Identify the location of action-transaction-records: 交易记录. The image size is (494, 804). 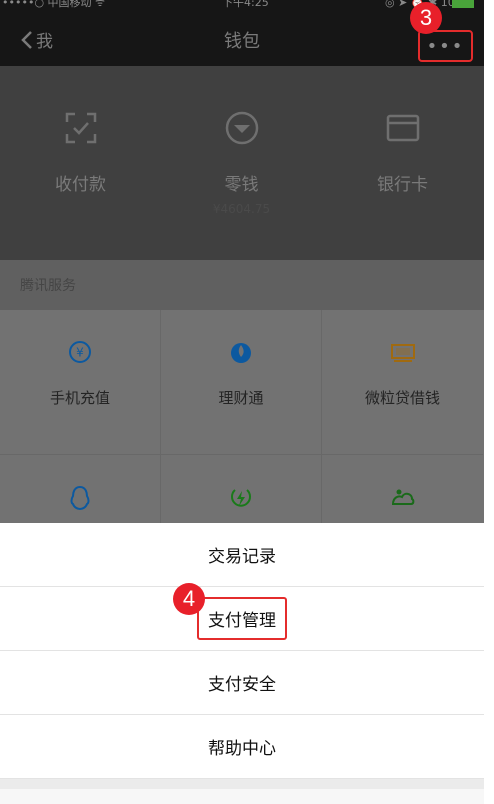
(242, 555).